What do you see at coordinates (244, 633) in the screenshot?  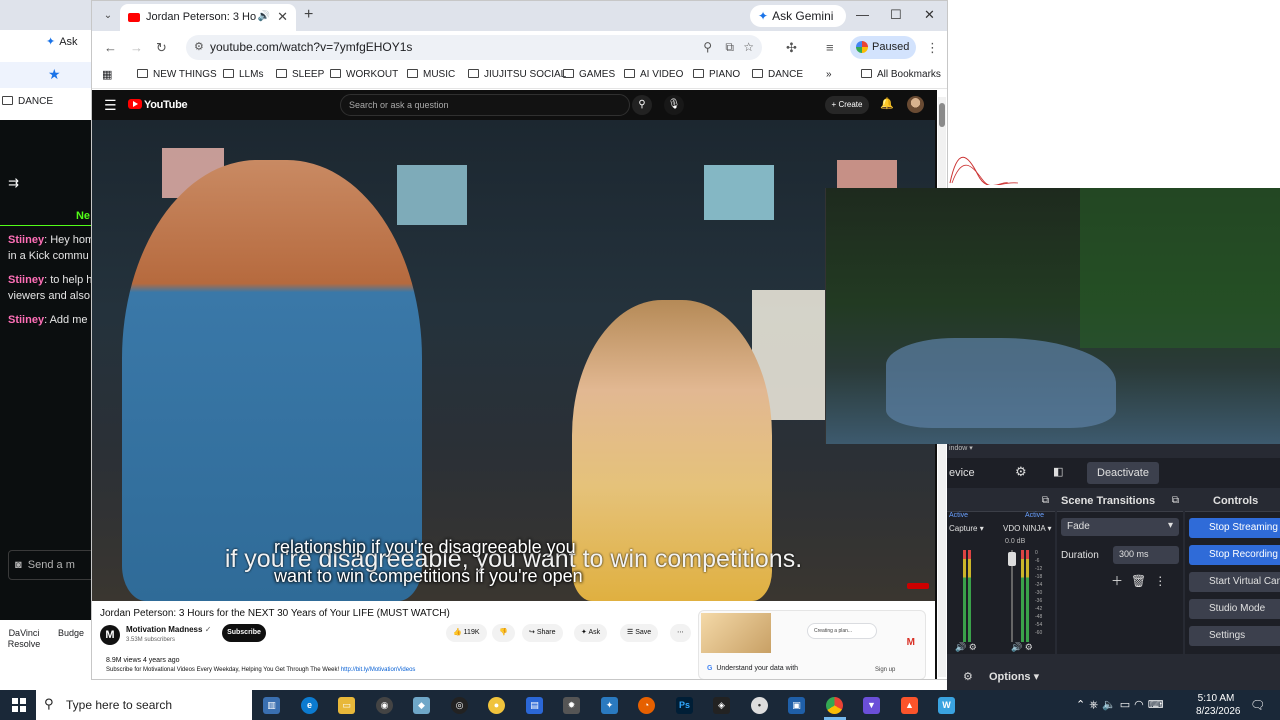 I see `subscribe-button: Subscribe` at bounding box center [244, 633].